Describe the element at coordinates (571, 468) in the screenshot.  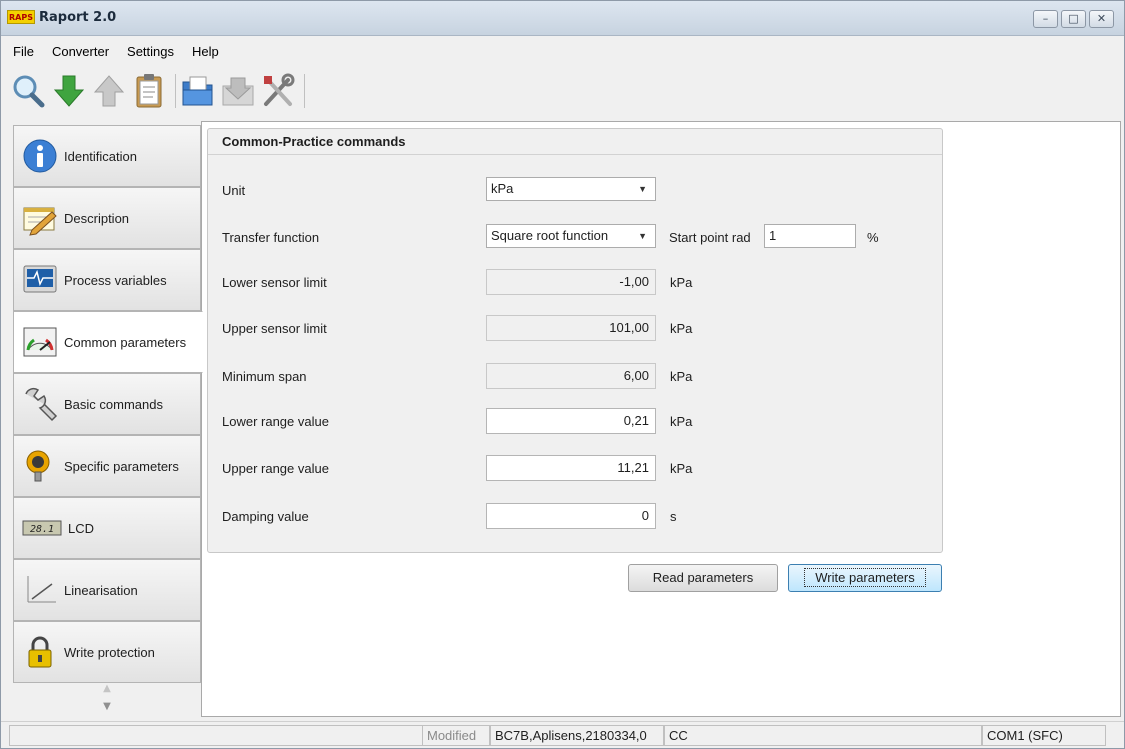
I see `upper-range-value-input: 11,21` at that location.